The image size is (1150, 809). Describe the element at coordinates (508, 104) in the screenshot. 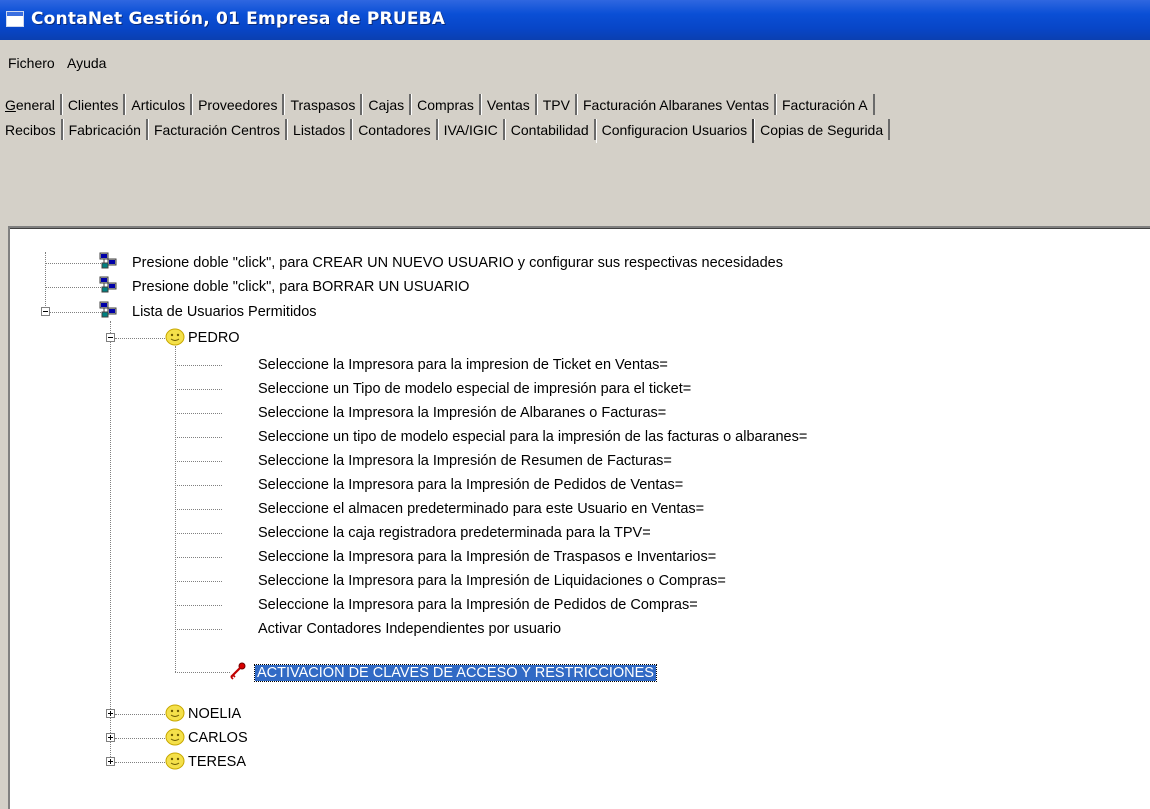

I see `tab-ventas: Ventas` at that location.